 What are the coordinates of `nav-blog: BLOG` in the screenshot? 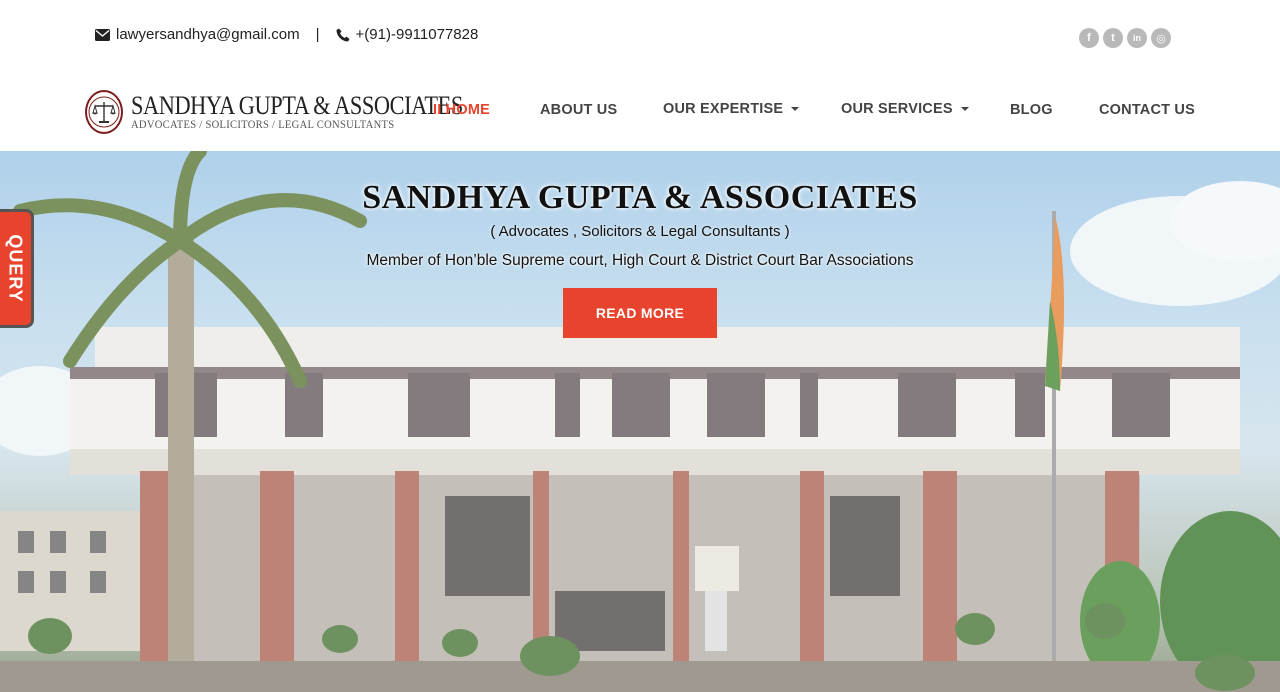 It's located at (1031, 110).